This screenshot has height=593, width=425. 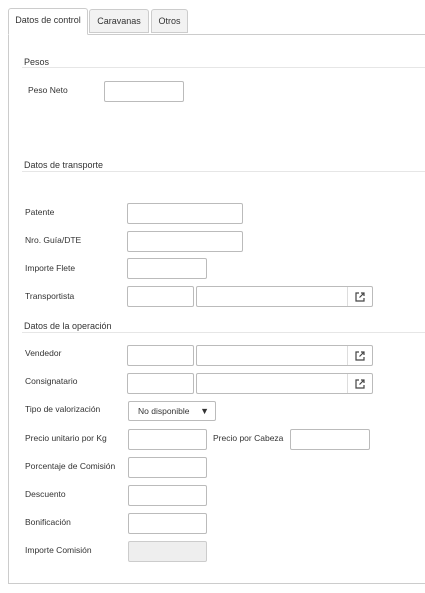 What do you see at coordinates (167, 439) in the screenshot?
I see `precio-kg-input` at bounding box center [167, 439].